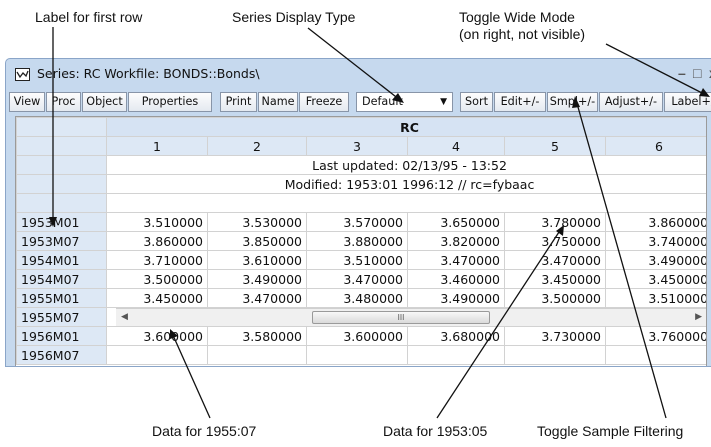 The height and width of the screenshot is (447, 711). What do you see at coordinates (520, 102) in the screenshot?
I see `edit-toggle-button: Edit+/-` at bounding box center [520, 102].